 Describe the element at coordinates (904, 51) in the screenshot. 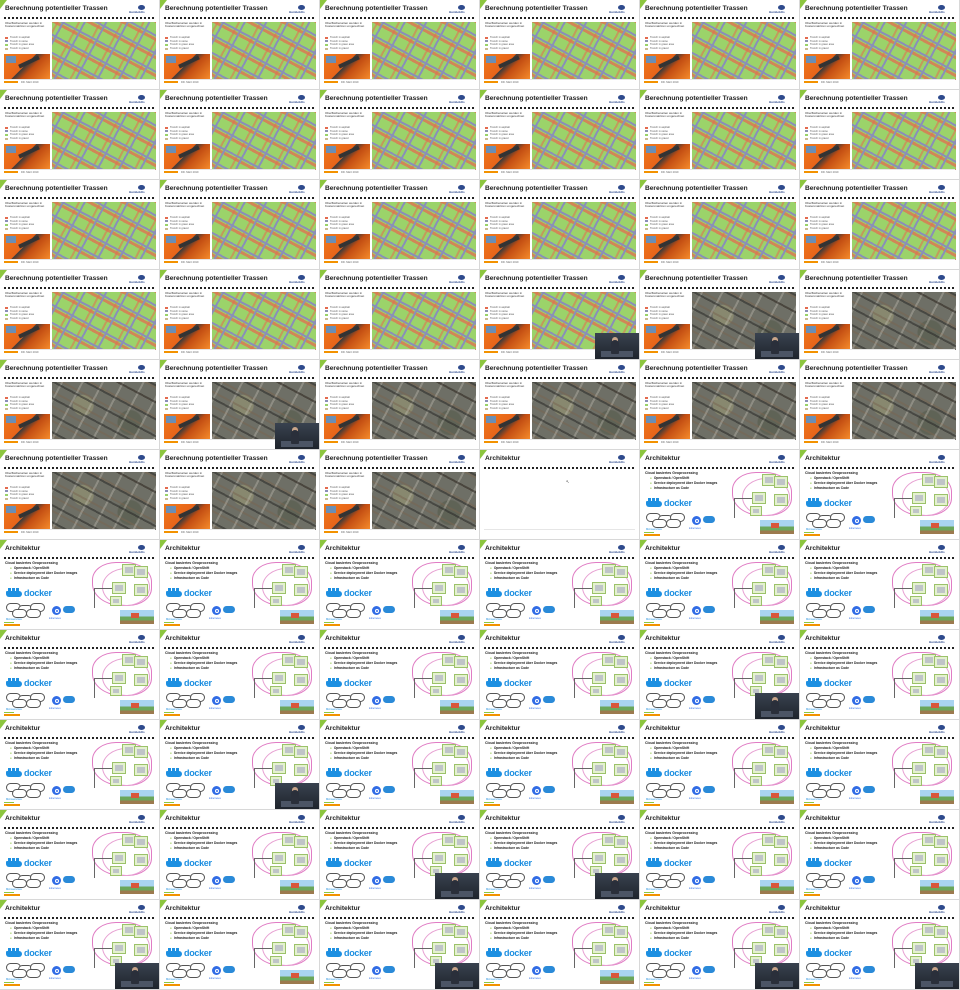

I see `cost-map` at that location.